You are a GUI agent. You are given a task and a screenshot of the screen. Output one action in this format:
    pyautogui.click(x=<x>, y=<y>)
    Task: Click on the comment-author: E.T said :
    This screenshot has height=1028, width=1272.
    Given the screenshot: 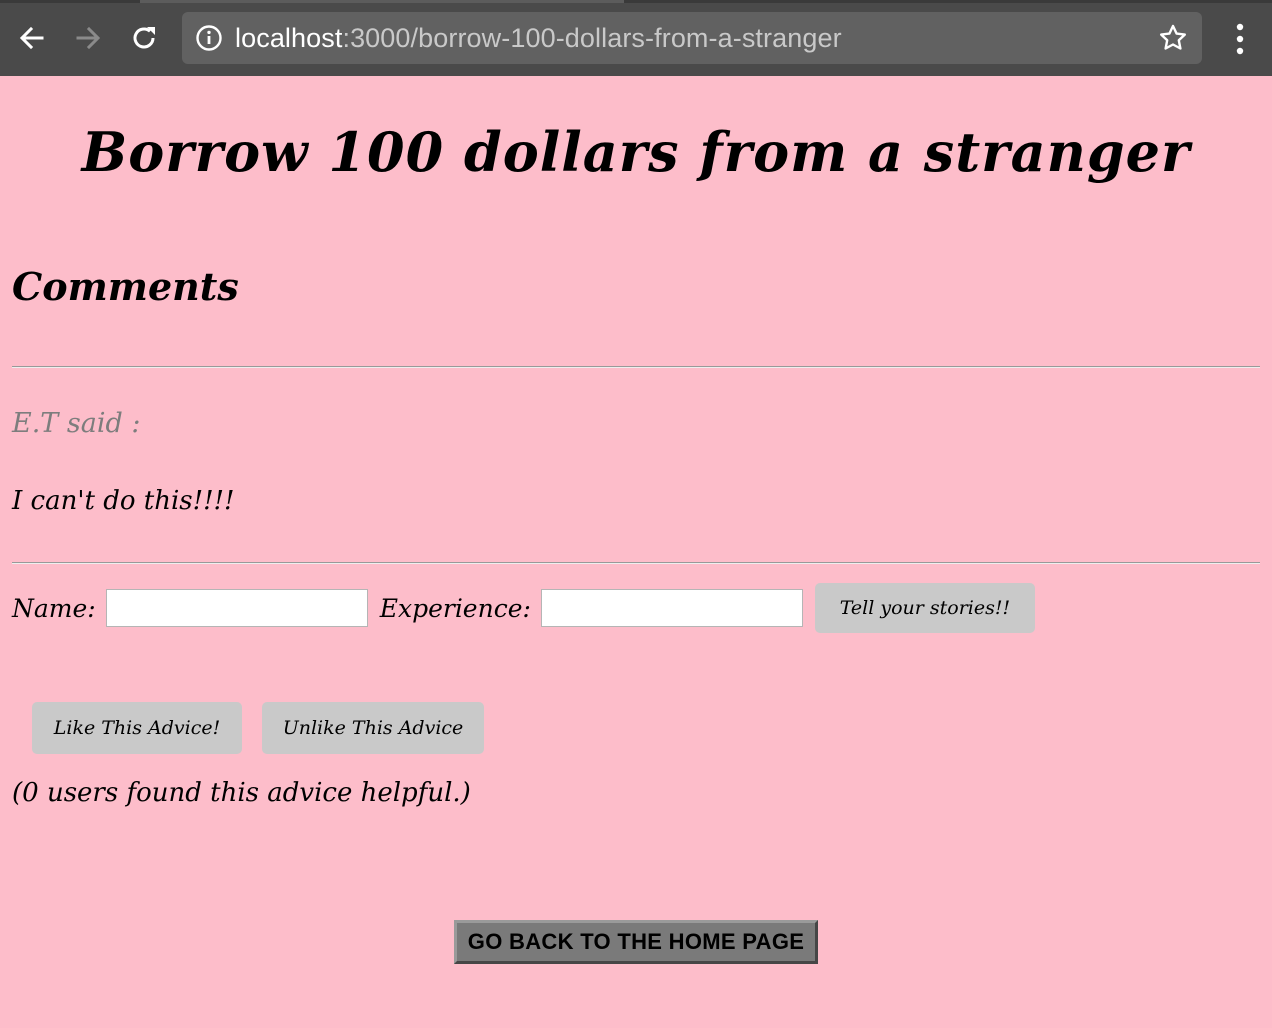 What is the action you would take?
    pyautogui.click(x=76, y=423)
    